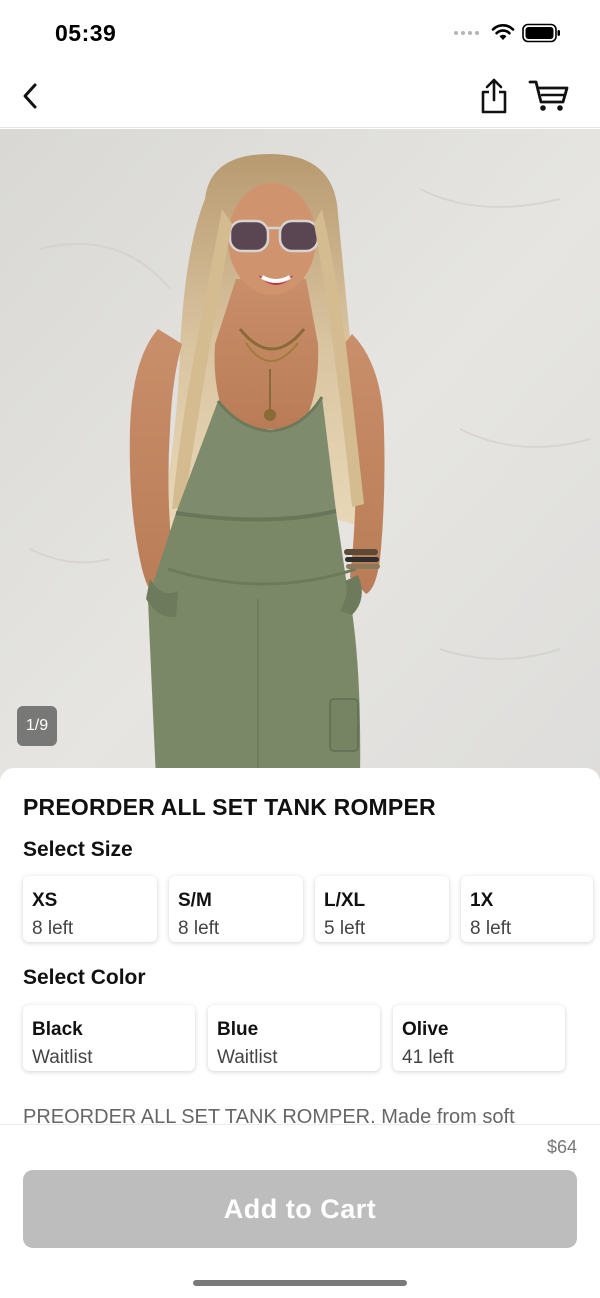 This screenshot has width=600, height=1298. What do you see at coordinates (561, 1147) in the screenshot?
I see `product-price: $64` at bounding box center [561, 1147].